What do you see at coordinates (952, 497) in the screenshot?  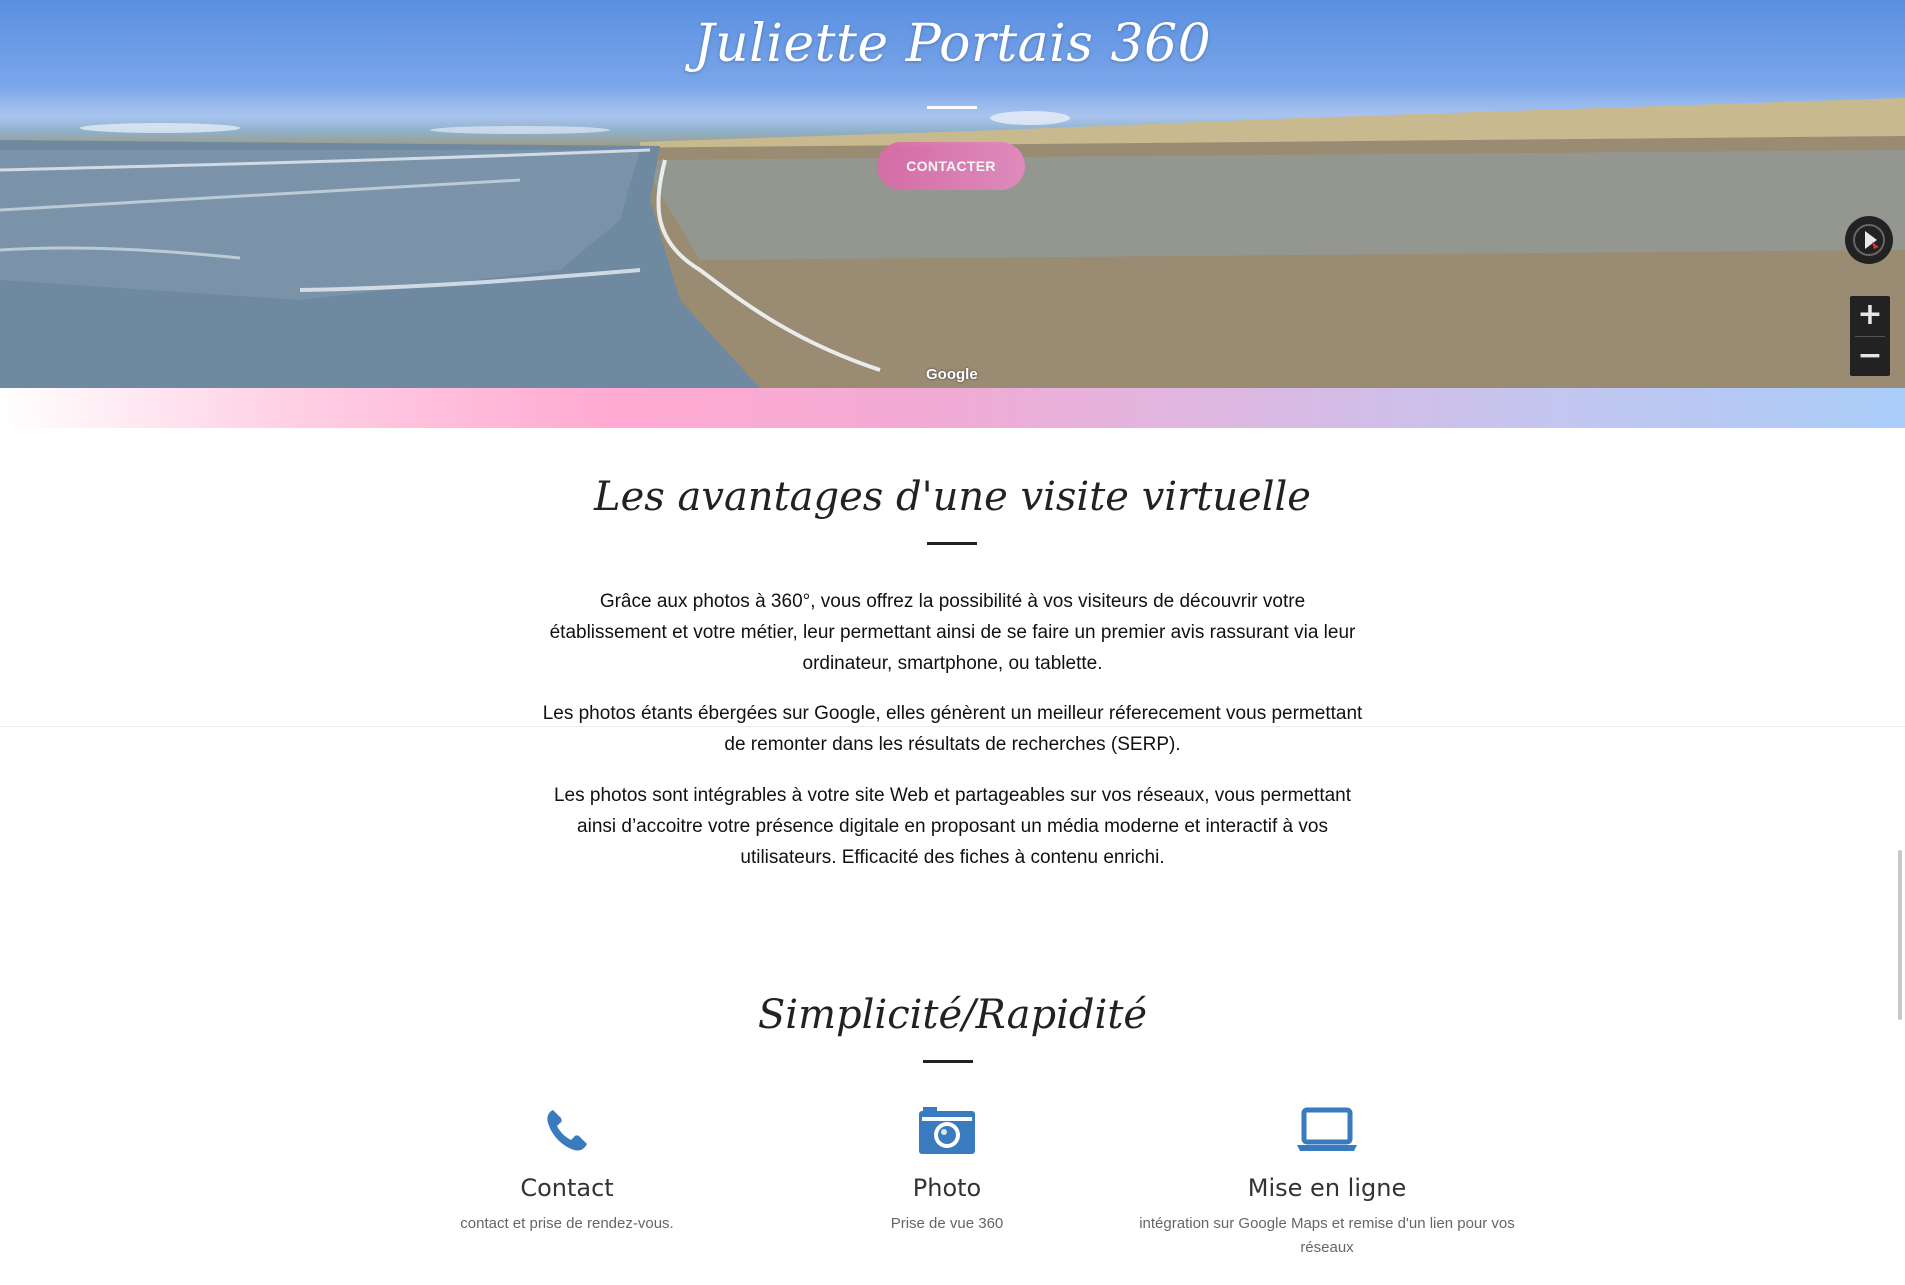 I see `advantages-title: Les avantages d'une visite virtuelle` at bounding box center [952, 497].